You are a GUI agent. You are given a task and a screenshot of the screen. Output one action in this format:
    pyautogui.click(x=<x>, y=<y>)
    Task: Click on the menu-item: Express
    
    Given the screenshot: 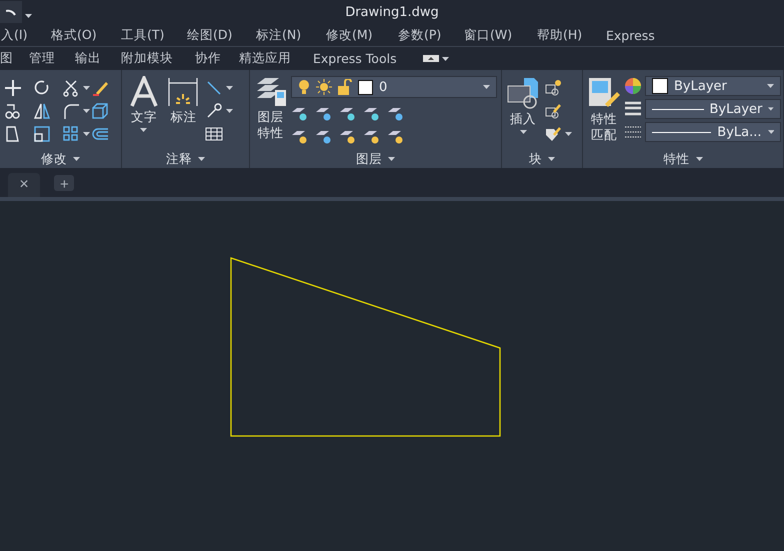 What is the action you would take?
    pyautogui.click(x=636, y=35)
    